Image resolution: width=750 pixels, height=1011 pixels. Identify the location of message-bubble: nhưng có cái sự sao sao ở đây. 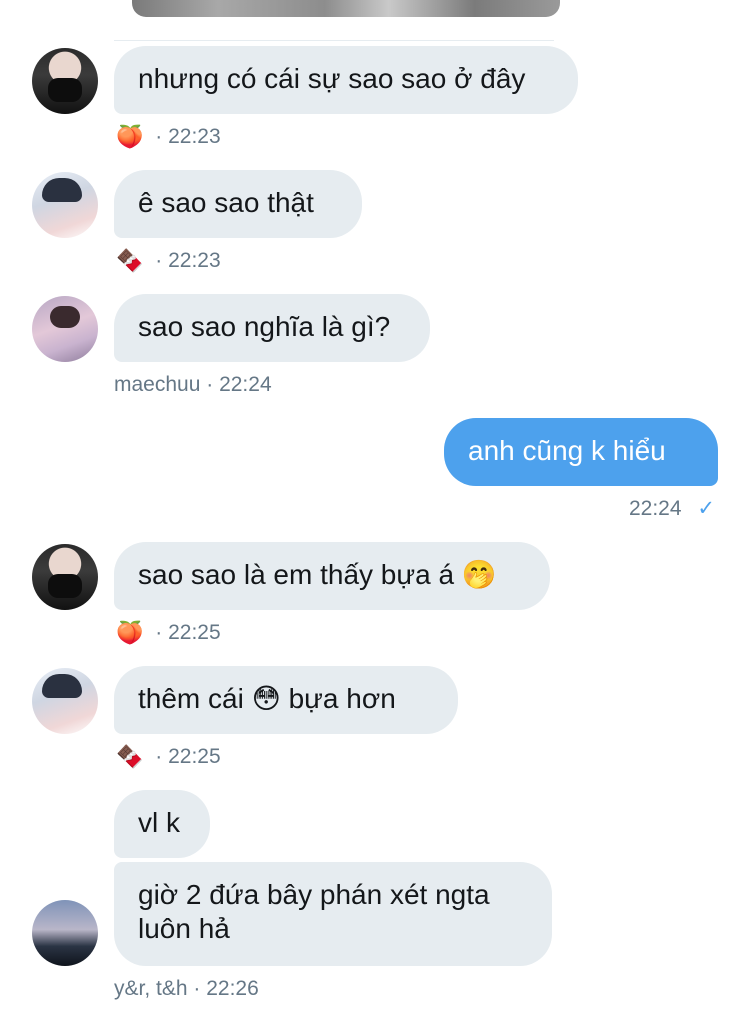
(346, 80).